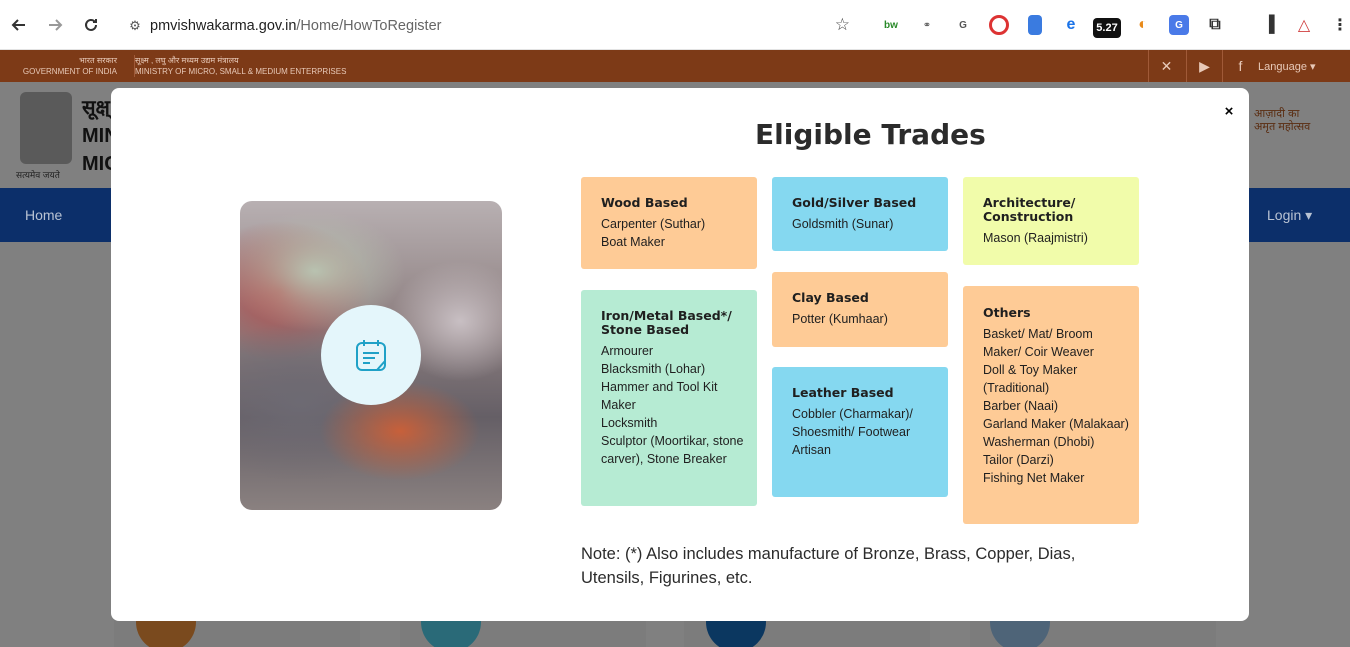 The width and height of the screenshot is (1350, 647). Describe the element at coordinates (830, 297) in the screenshot. I see `trade-heading: Clay Based` at that location.